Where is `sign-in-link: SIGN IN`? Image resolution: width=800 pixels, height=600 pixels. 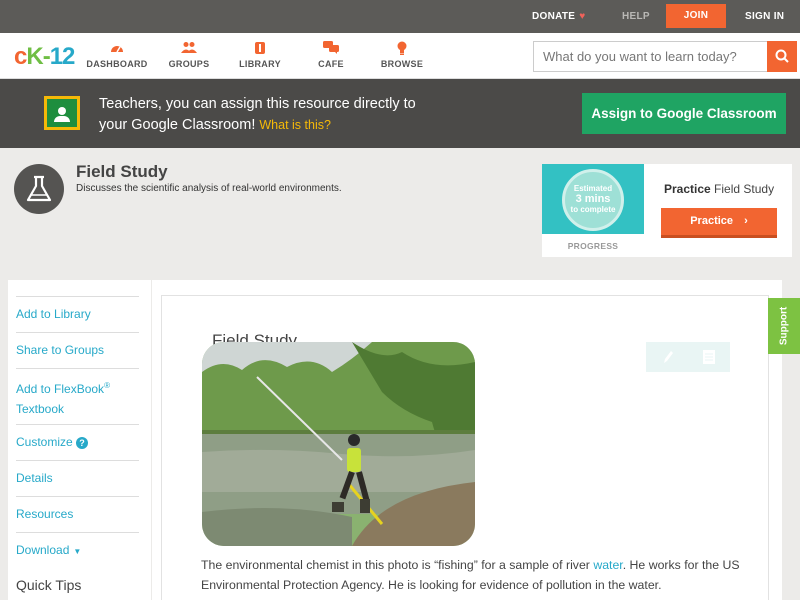 sign-in-link: SIGN IN is located at coordinates (764, 16).